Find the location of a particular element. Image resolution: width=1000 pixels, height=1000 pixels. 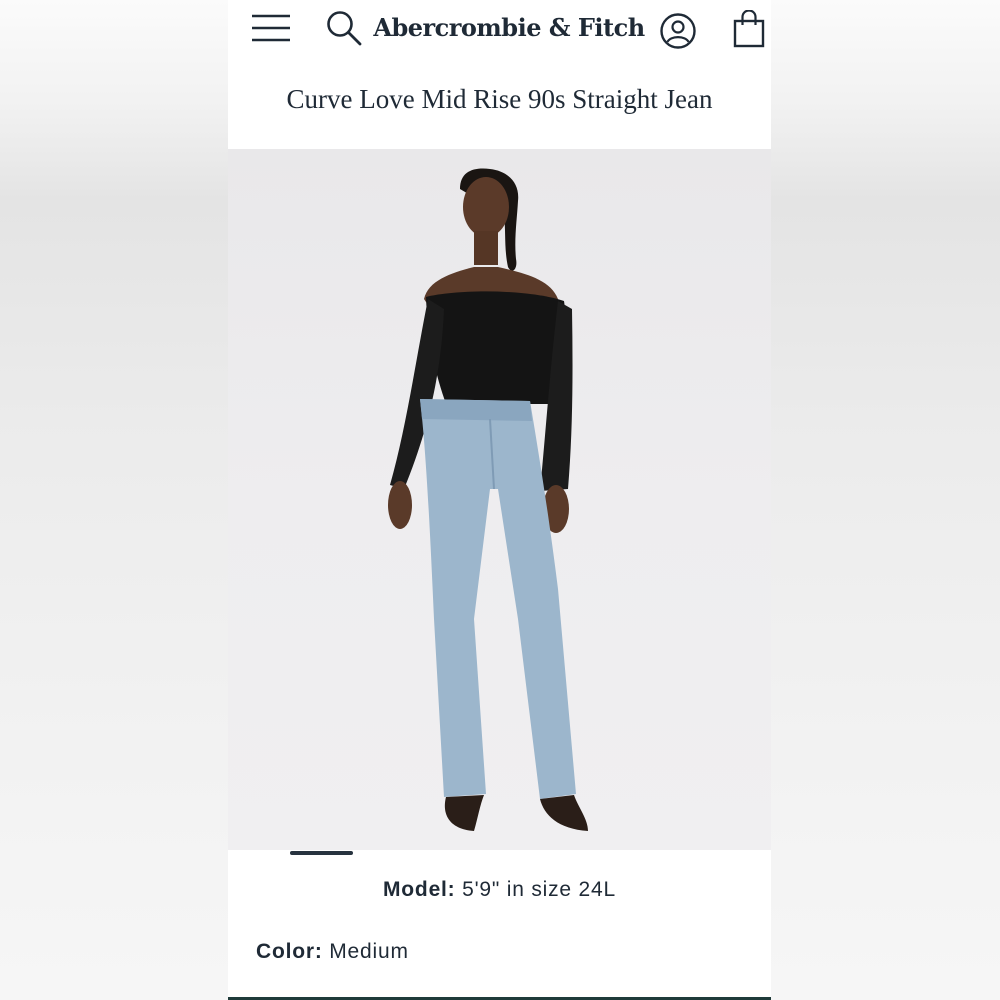

color-info: Color: Medium is located at coordinates (332, 952).